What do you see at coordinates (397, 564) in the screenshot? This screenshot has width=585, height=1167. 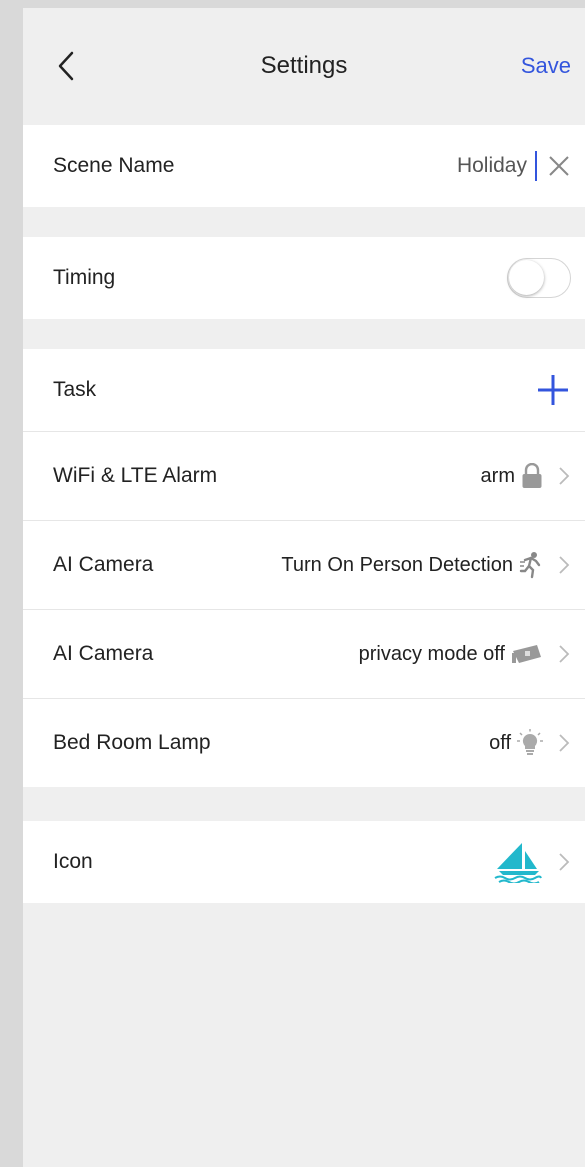 I see `task-item-value: Turn On Person Detection` at bounding box center [397, 564].